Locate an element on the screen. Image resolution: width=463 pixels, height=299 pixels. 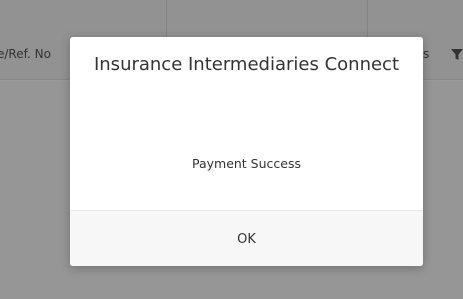
dialog-footer: OK is located at coordinates (246, 238).